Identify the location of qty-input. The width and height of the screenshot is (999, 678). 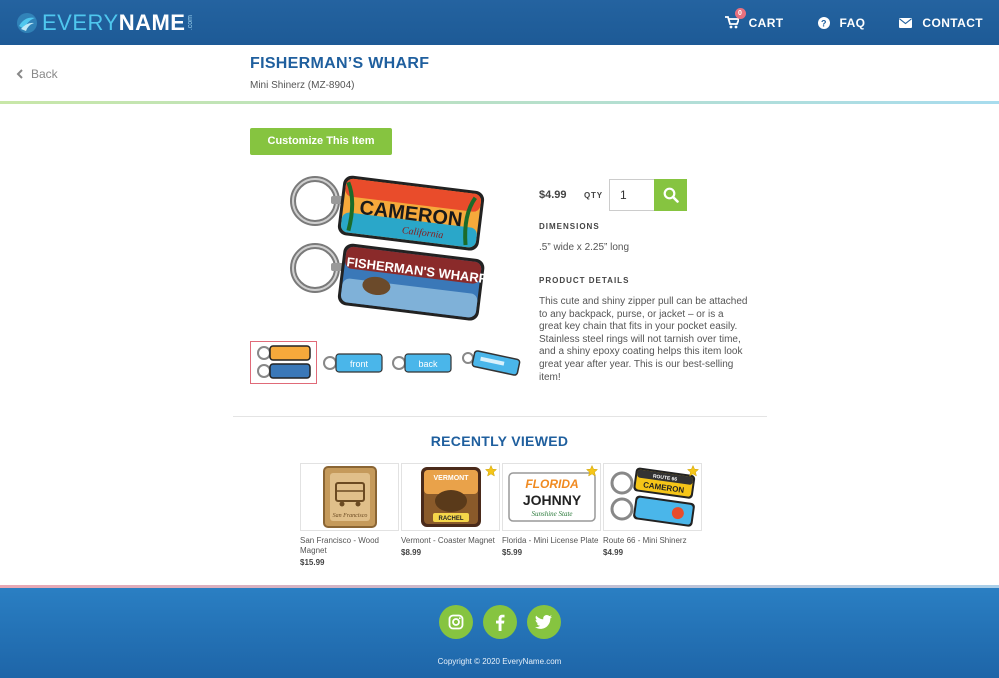
(632, 195).